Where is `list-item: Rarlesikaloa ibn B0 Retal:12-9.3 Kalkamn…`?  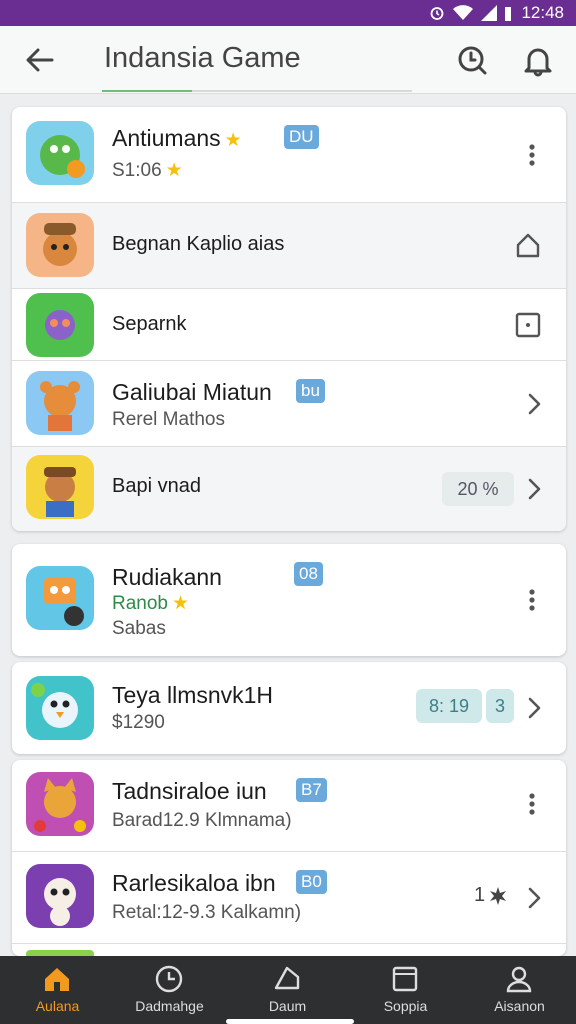 list-item: Rarlesikaloa ibn B0 Retal:12-9.3 Kalkamn… is located at coordinates (289, 898).